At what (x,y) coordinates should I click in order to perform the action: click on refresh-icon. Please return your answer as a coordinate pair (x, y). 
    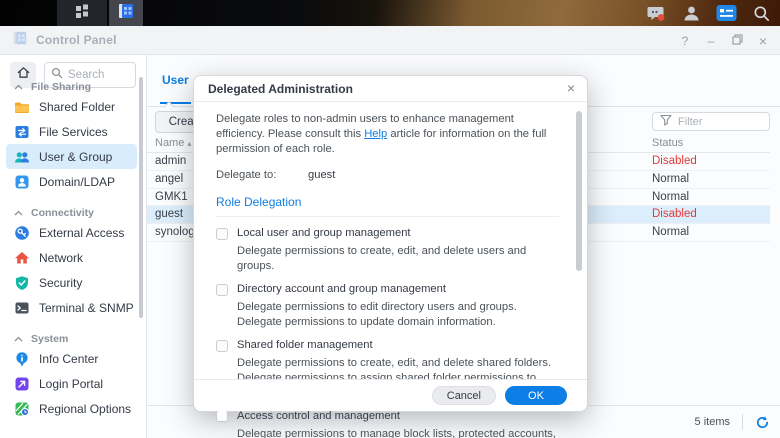
    Looking at the image, I should click on (762, 421).